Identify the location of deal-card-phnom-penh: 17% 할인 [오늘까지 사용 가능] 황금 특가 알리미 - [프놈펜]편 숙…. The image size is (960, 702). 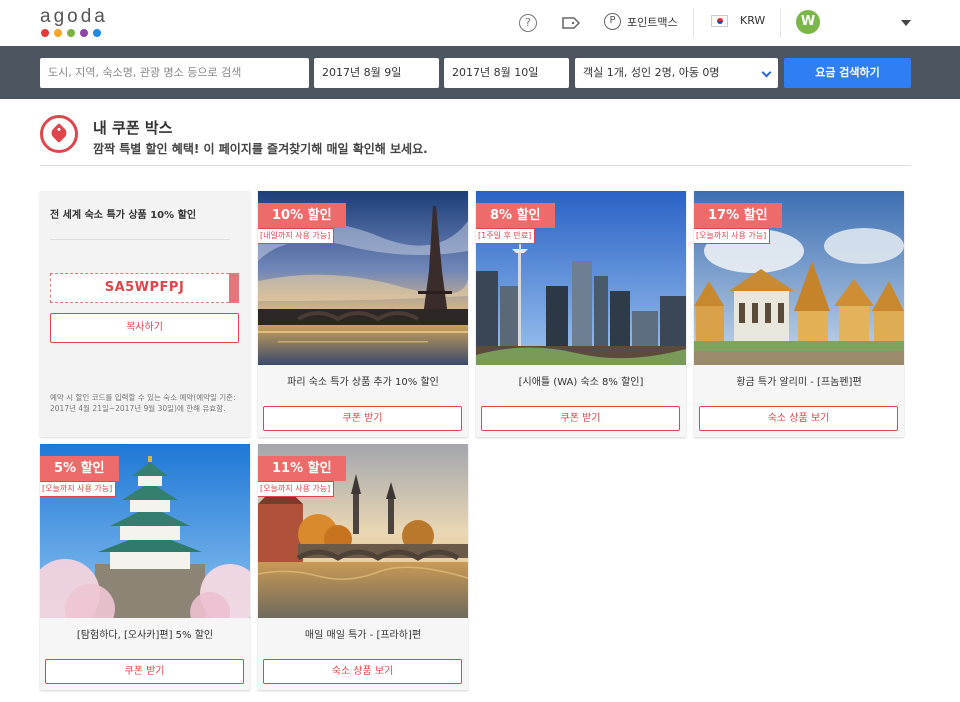
(799, 314).